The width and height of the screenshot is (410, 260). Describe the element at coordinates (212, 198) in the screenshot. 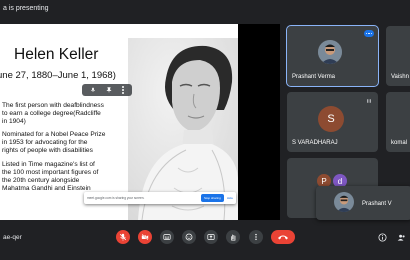

I see `stop-sharing-button: Stop sharing` at that location.